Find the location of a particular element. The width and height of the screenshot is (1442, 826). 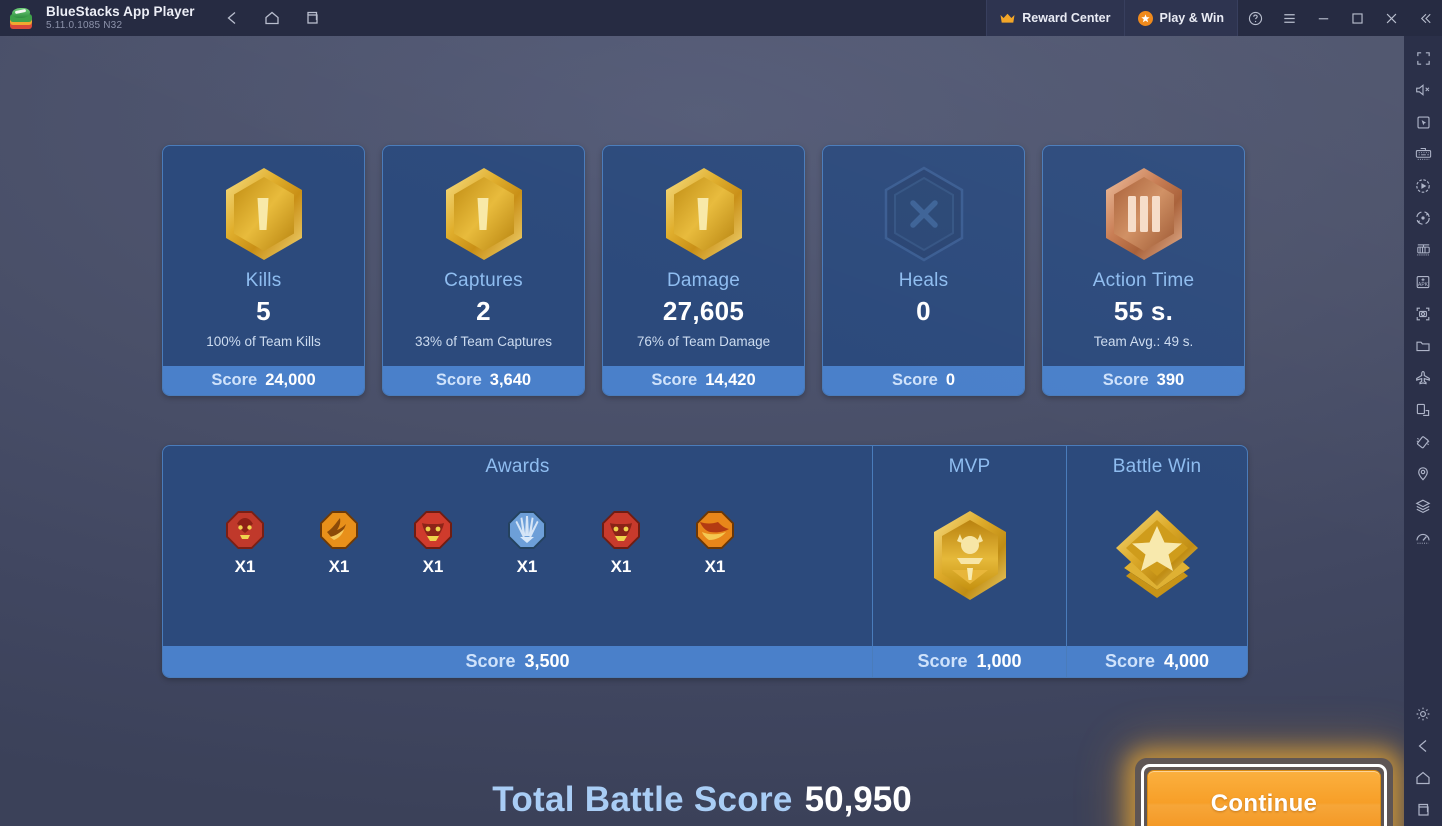

score-value: 390 is located at coordinates (1170, 380).